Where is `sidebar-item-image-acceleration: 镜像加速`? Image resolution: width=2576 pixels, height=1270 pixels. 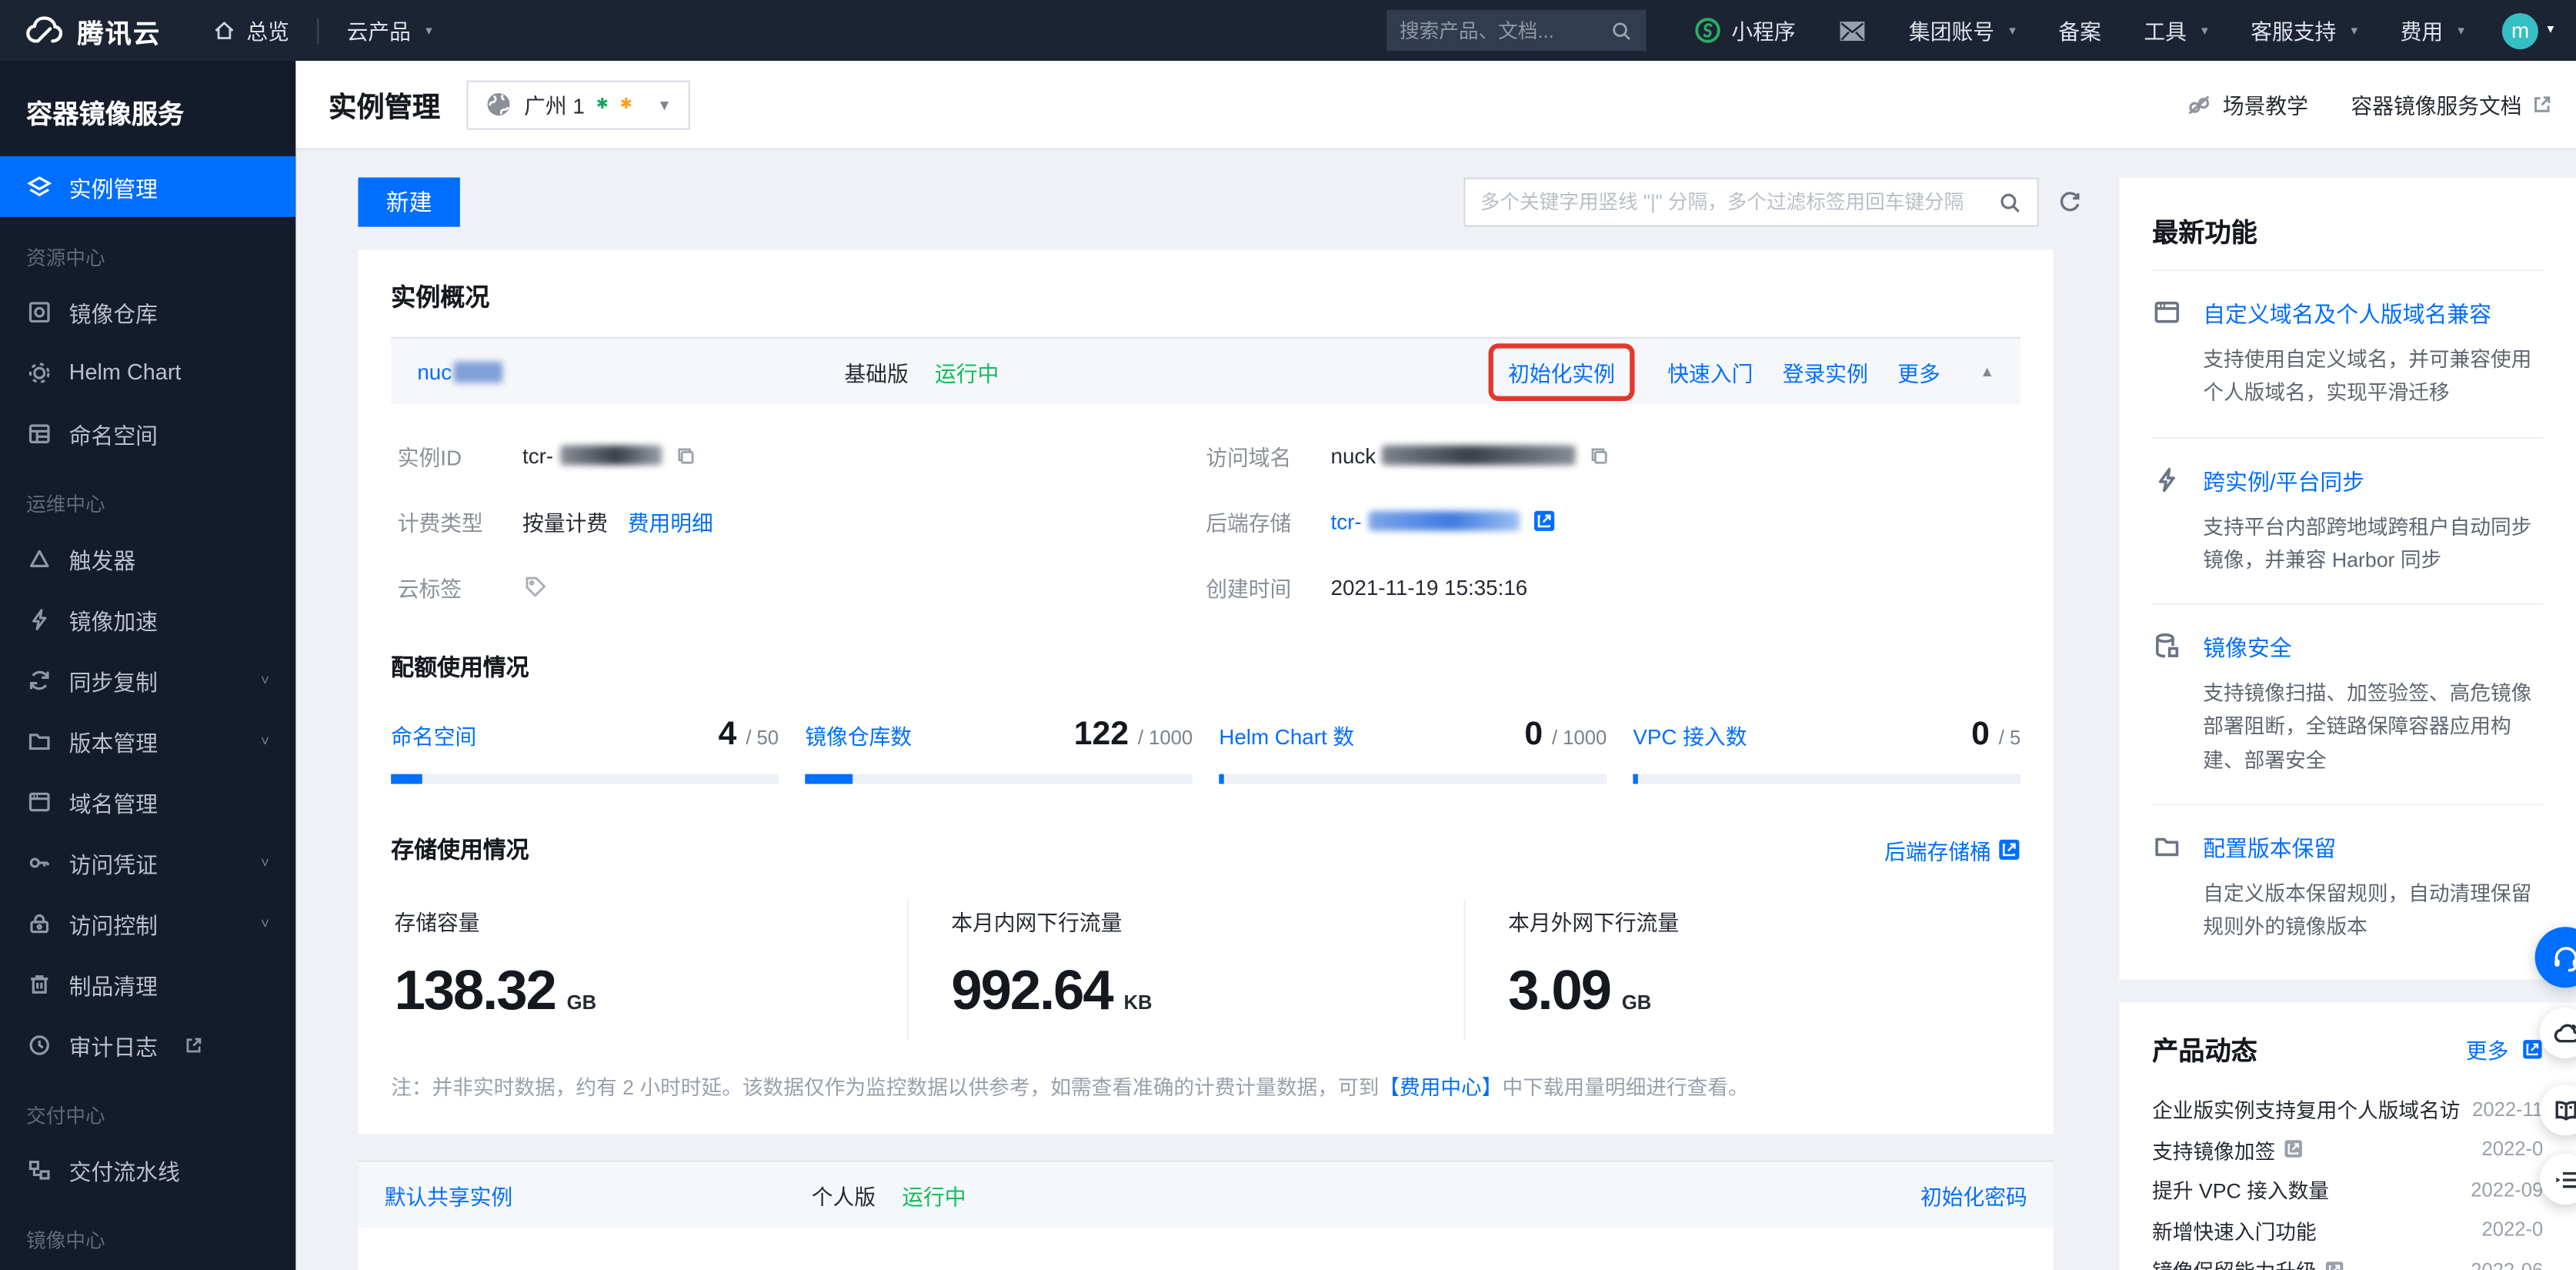
sidebar-item-image-acceleration: 镜像加速 is located at coordinates (148, 618).